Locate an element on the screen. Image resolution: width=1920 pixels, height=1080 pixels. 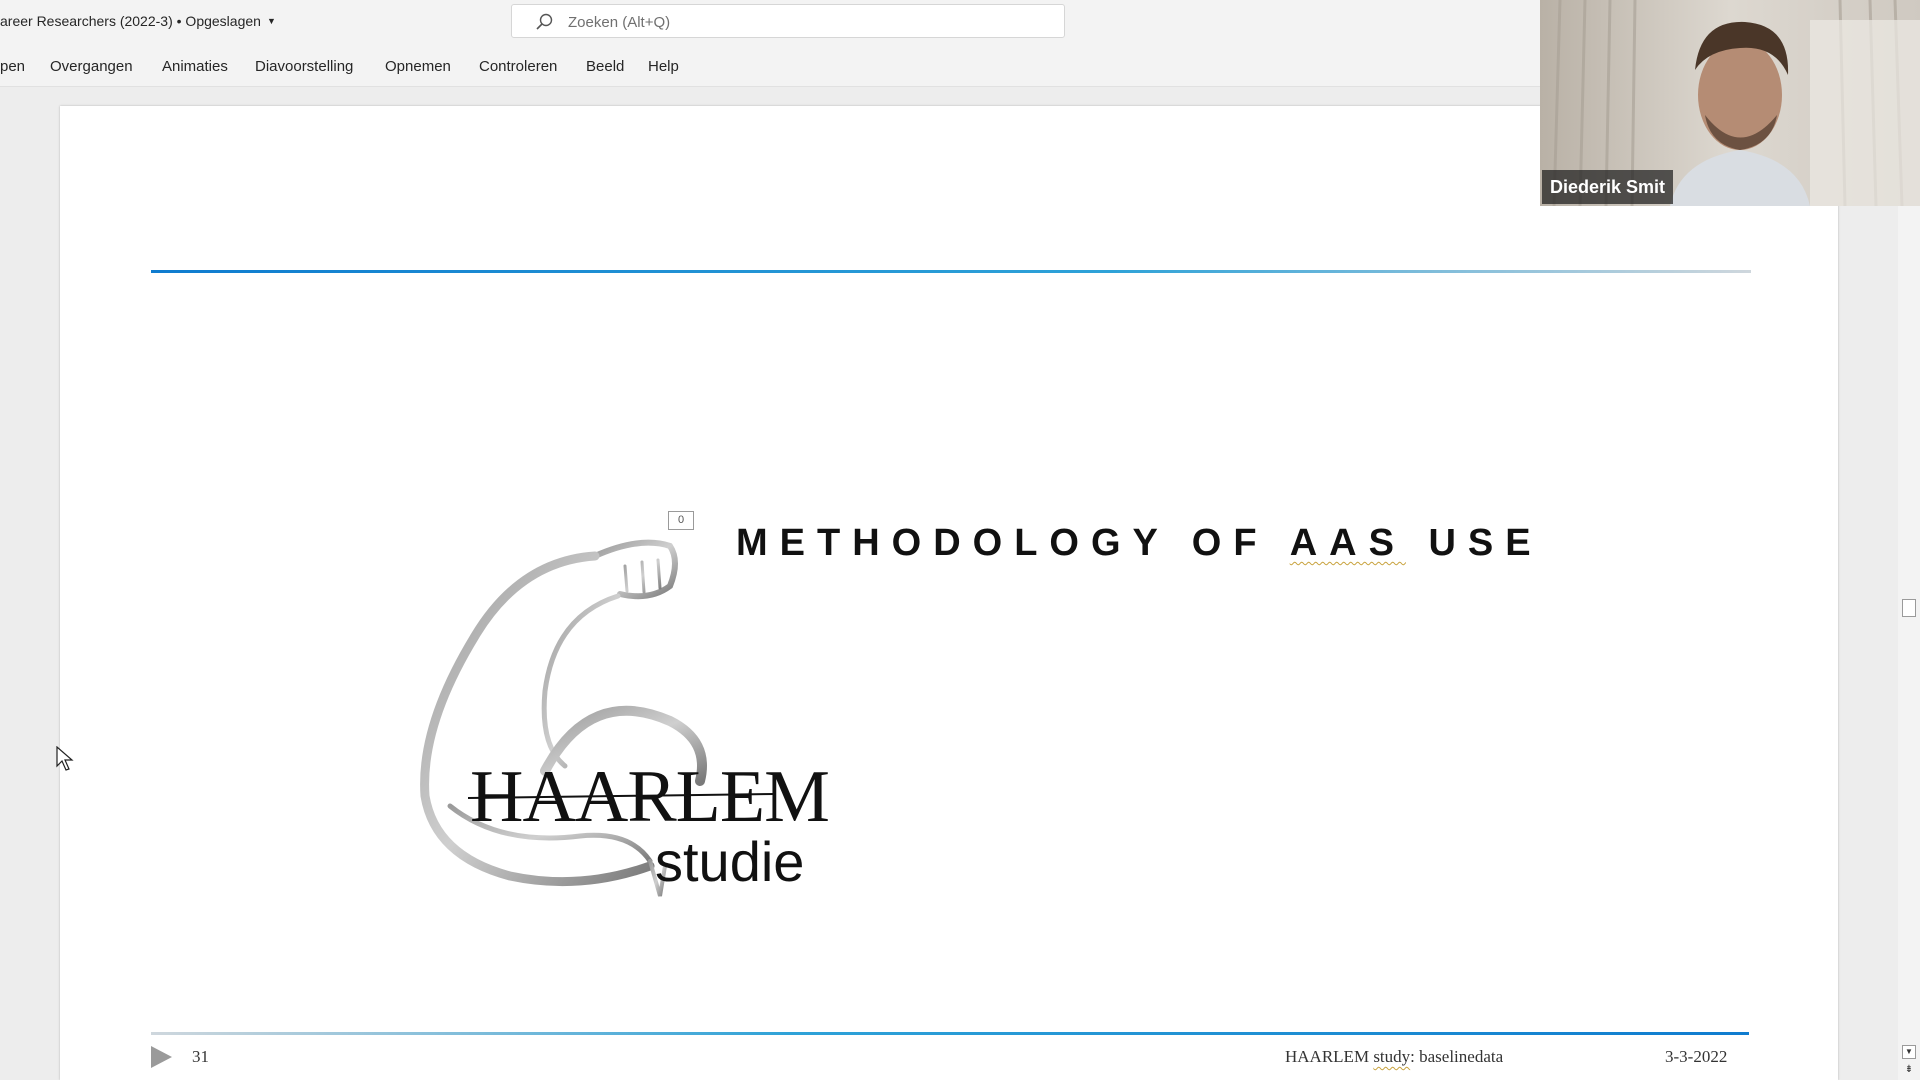
footer-date: 3-3-2022 is located at coordinates (1696, 1056).